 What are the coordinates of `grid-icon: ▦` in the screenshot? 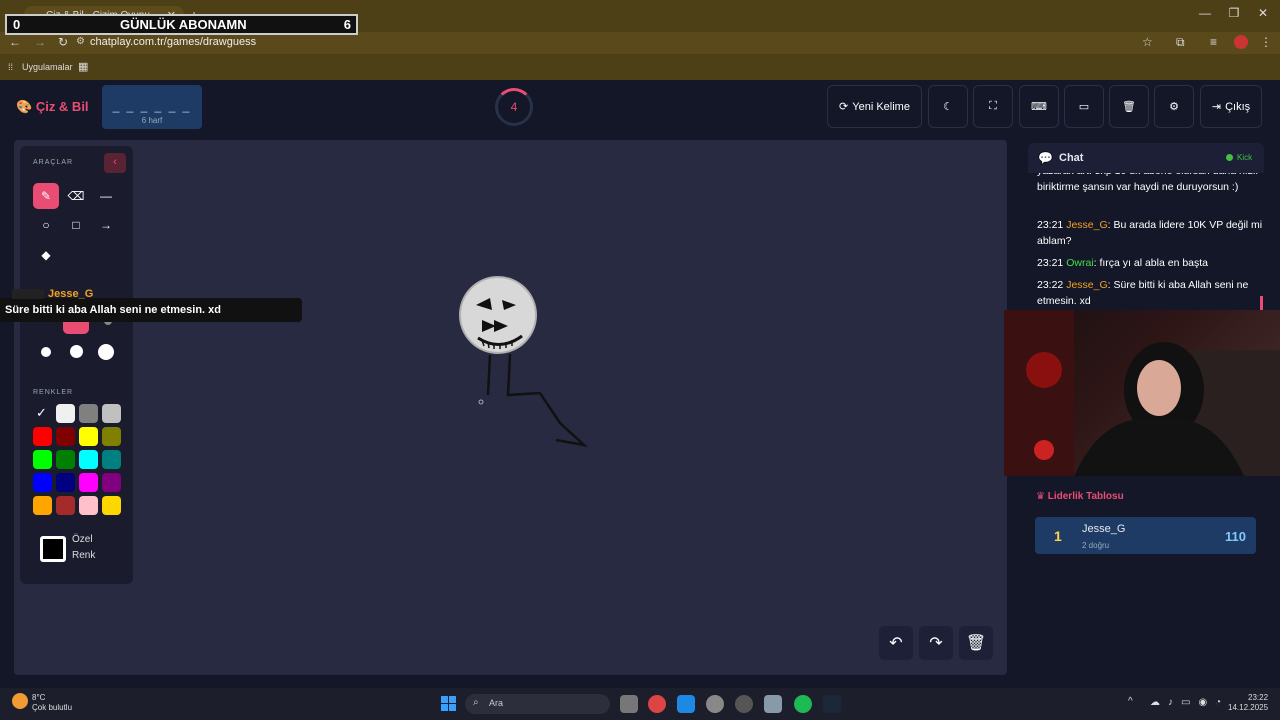 It's located at (83, 66).